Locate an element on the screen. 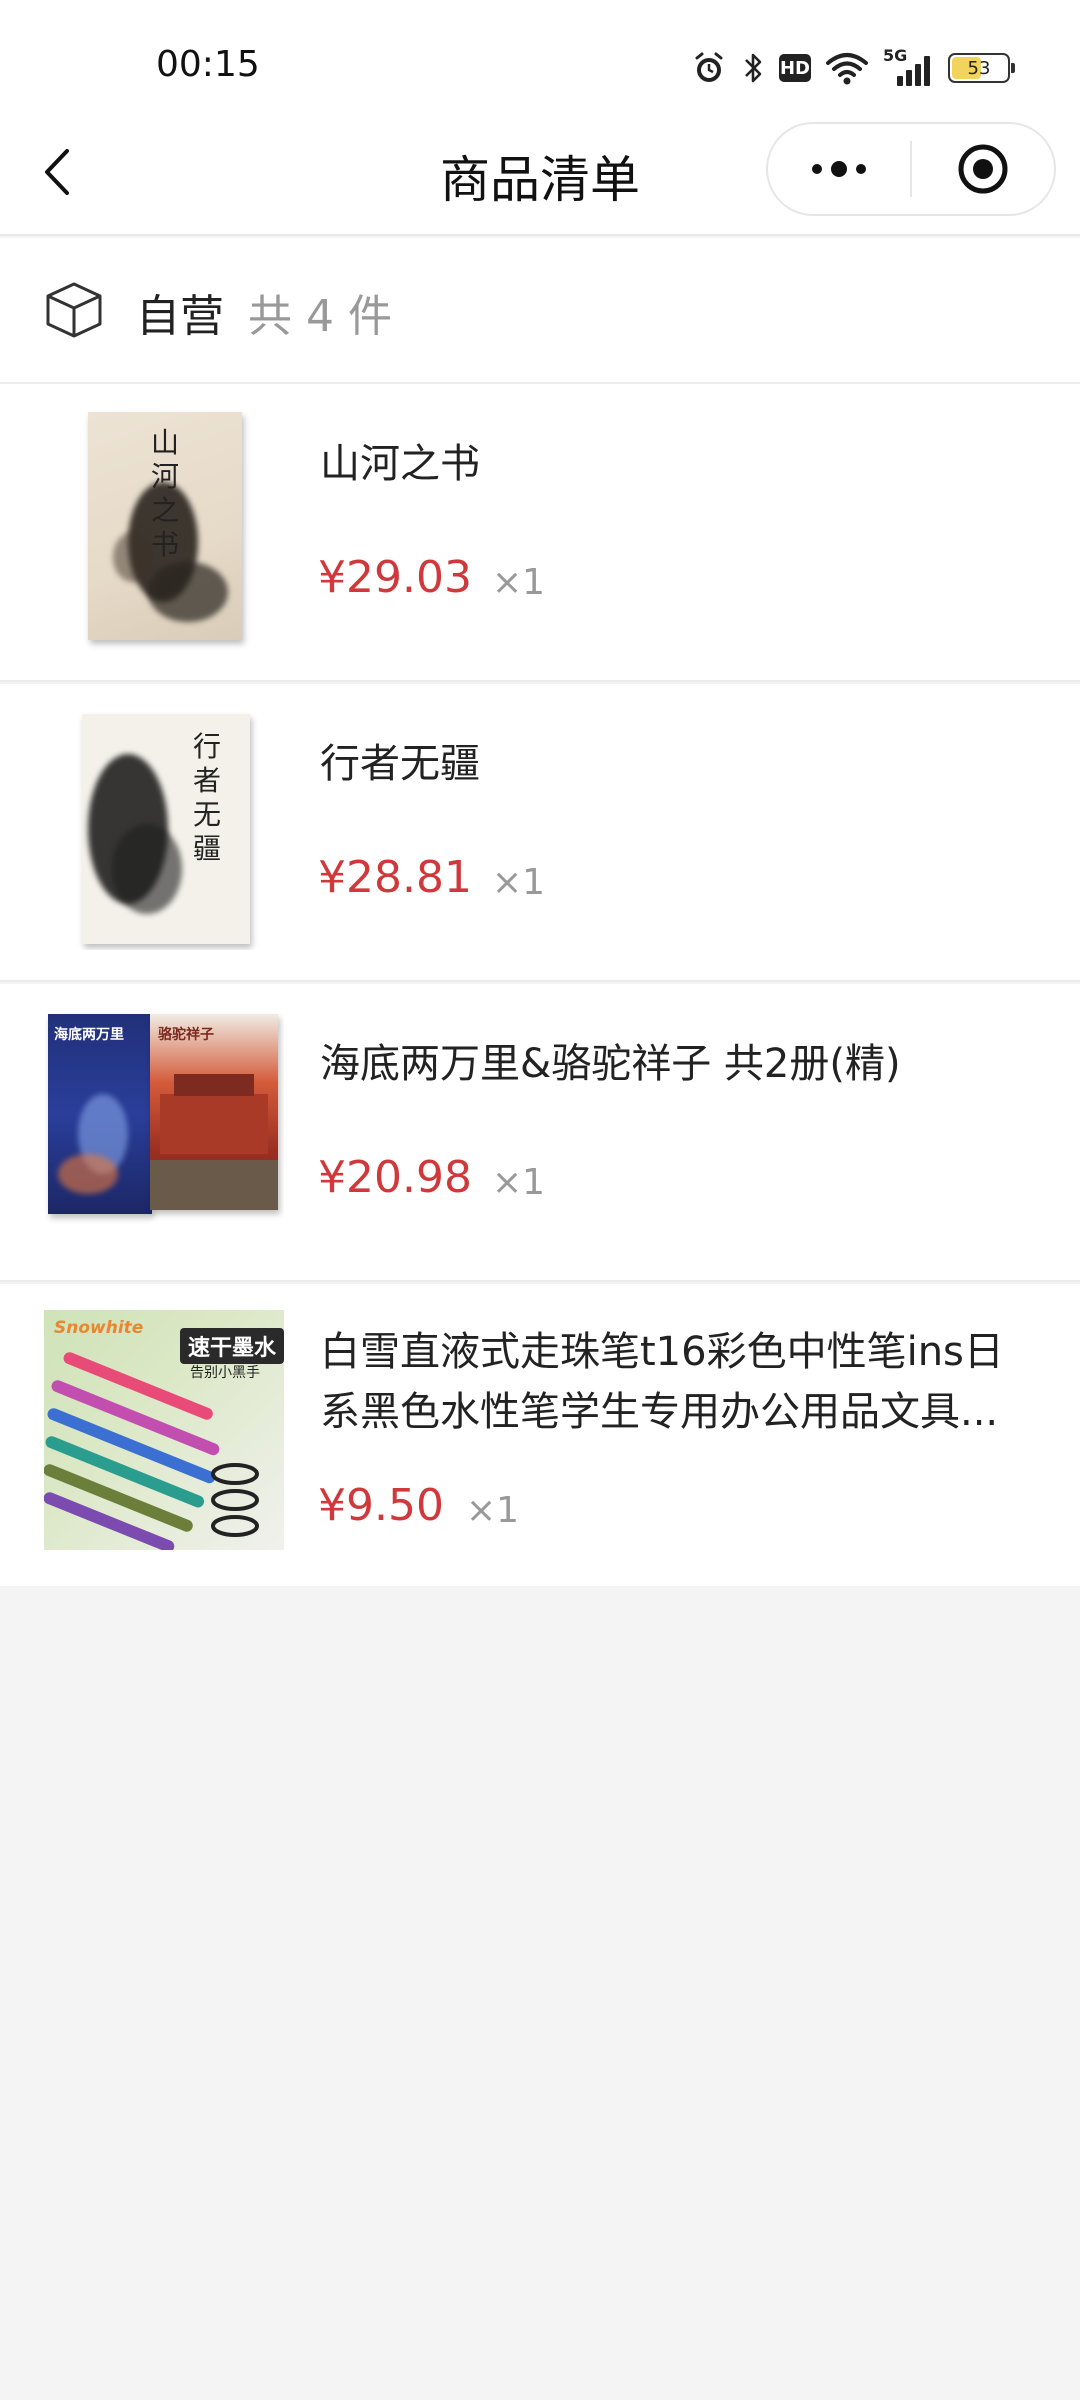 The image size is (1080, 2400). product-title: 山河之书 is located at coordinates (400, 464).